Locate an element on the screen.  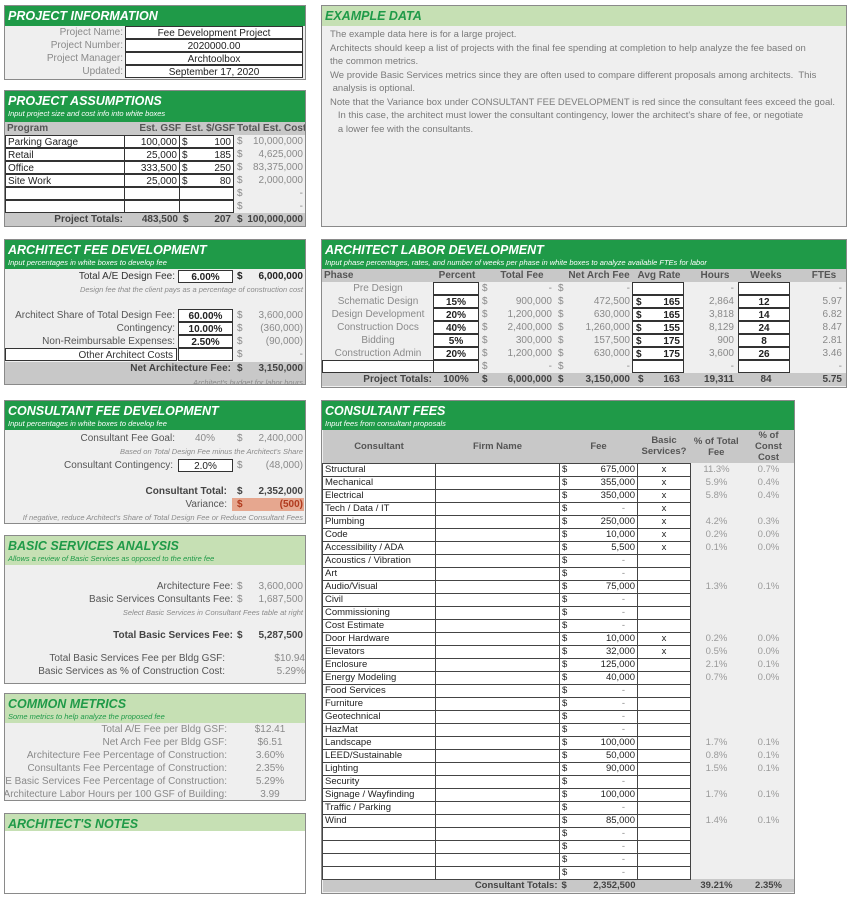
cost-per-gsf-input: $185 is located at coordinates (206, 154).